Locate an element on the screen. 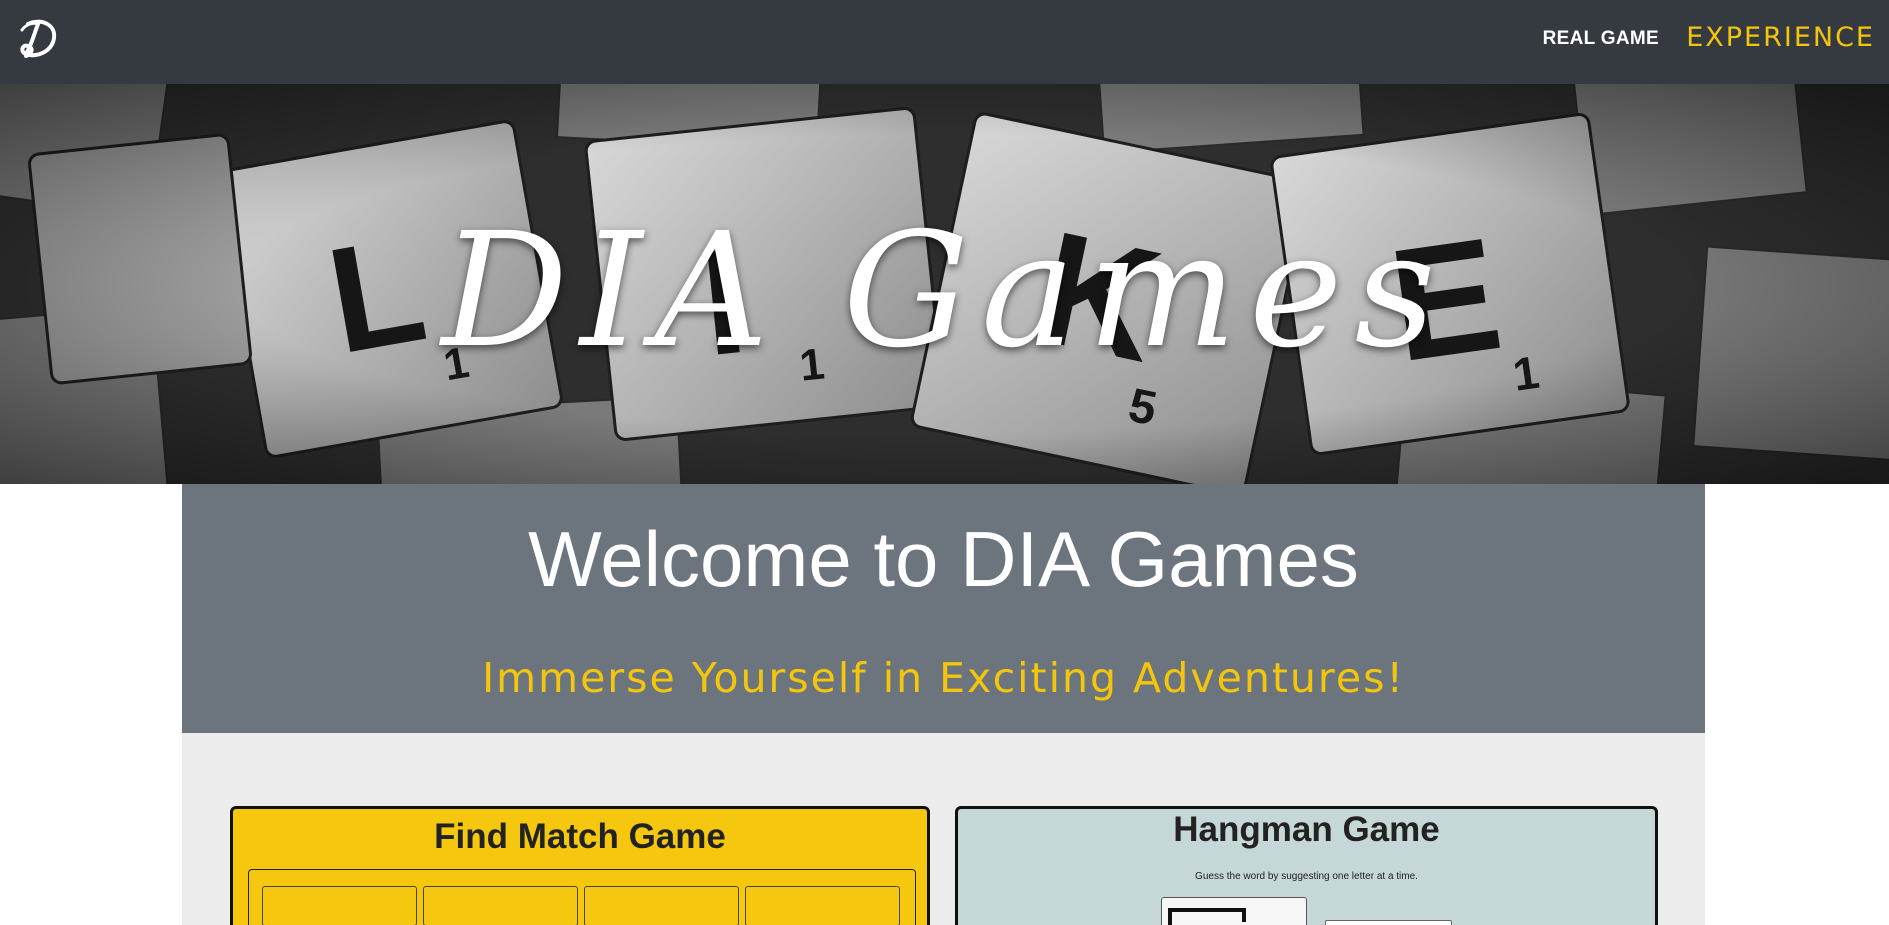  hangman-game-title: Hangman Game is located at coordinates (1306, 829).